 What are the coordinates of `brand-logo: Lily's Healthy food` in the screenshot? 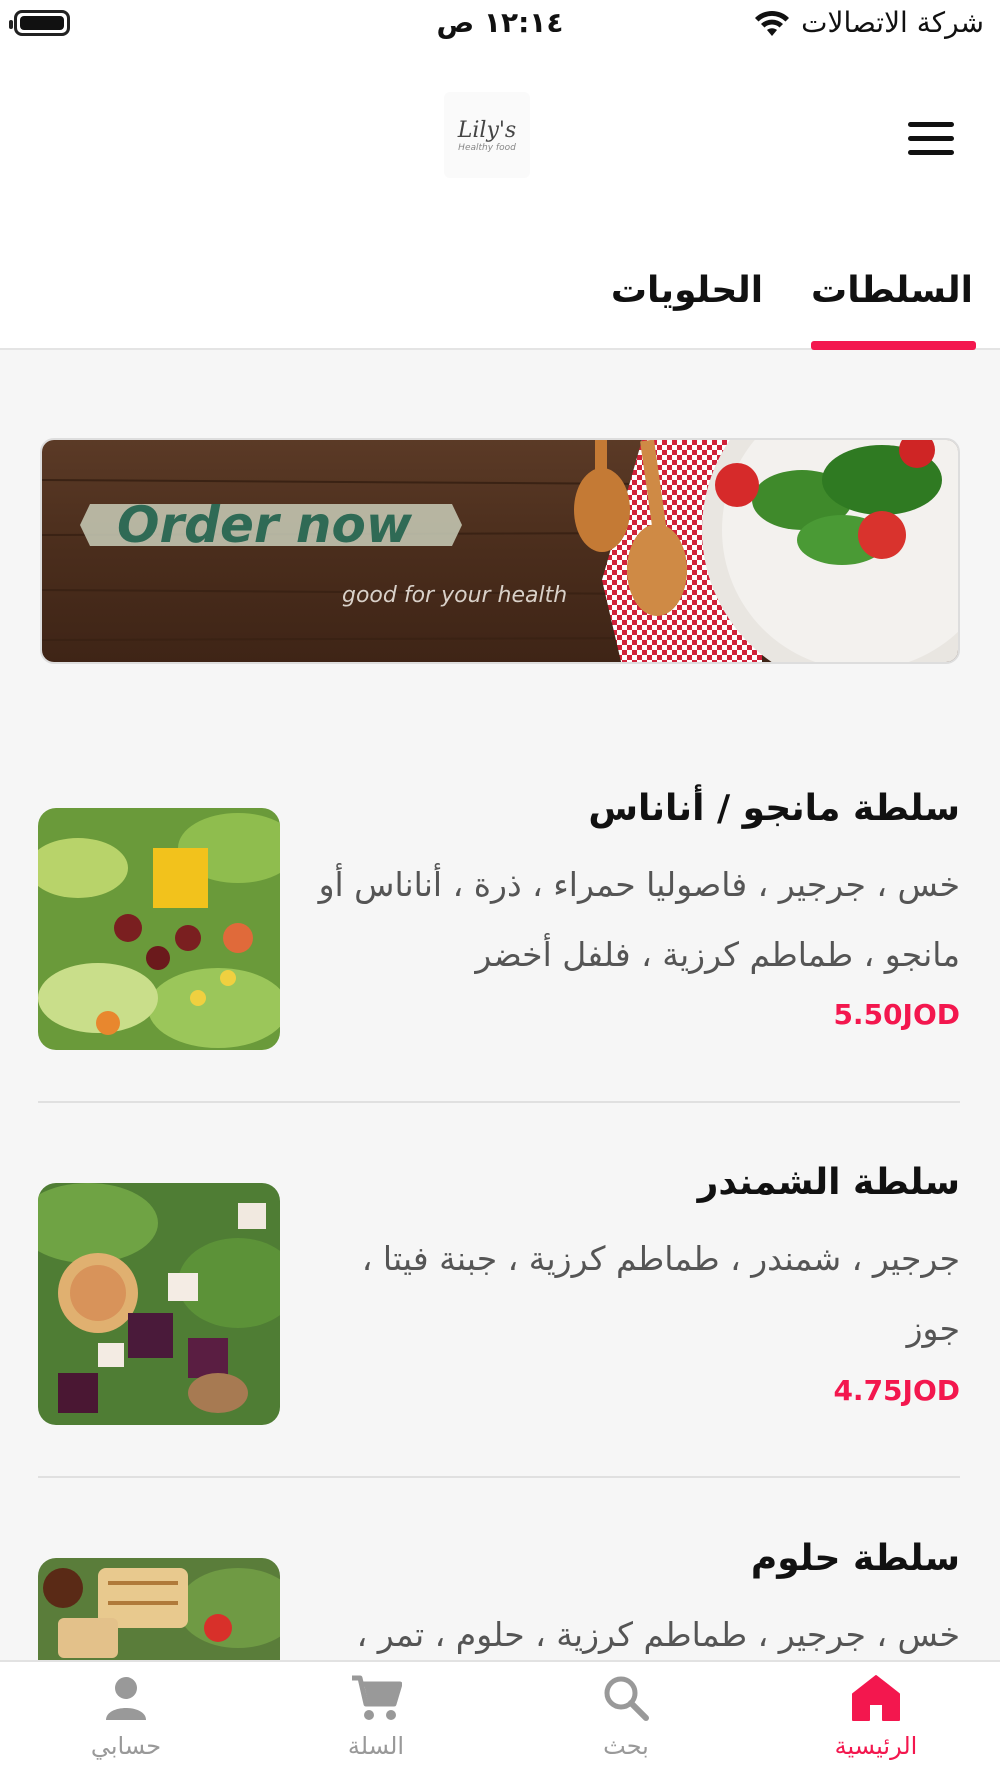 It's located at (487, 135).